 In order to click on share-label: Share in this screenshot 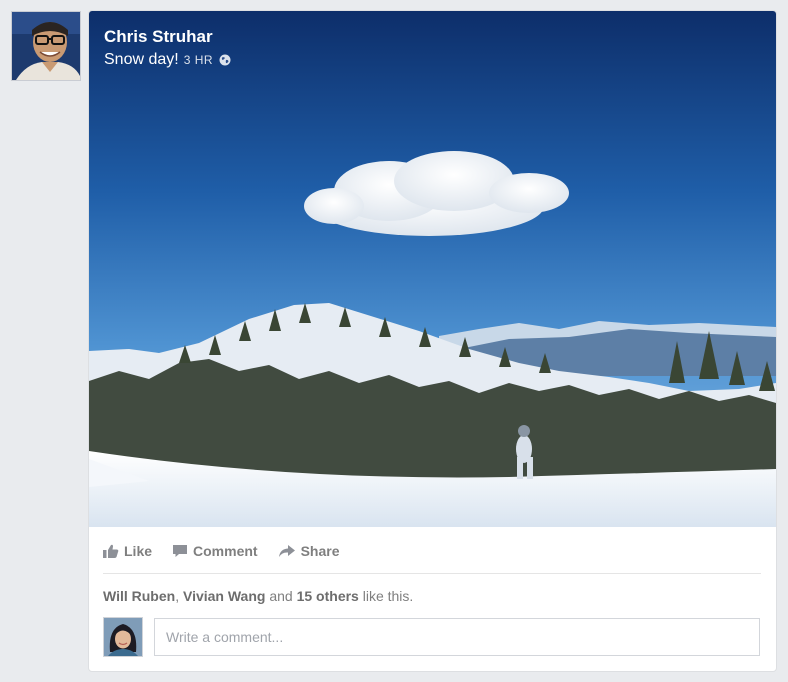, I will do `click(320, 551)`.